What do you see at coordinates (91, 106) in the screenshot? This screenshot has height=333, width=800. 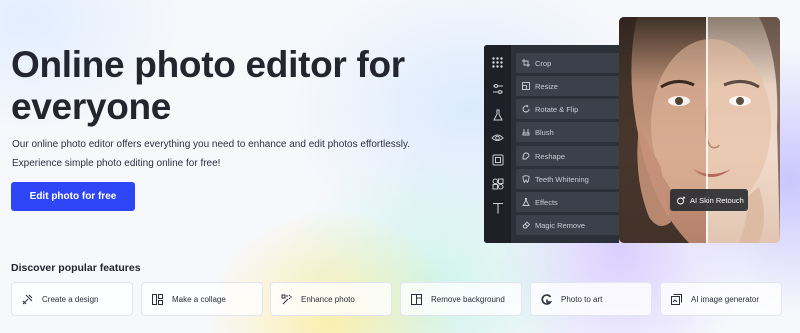 I see `title-line-2: everyone` at bounding box center [91, 106].